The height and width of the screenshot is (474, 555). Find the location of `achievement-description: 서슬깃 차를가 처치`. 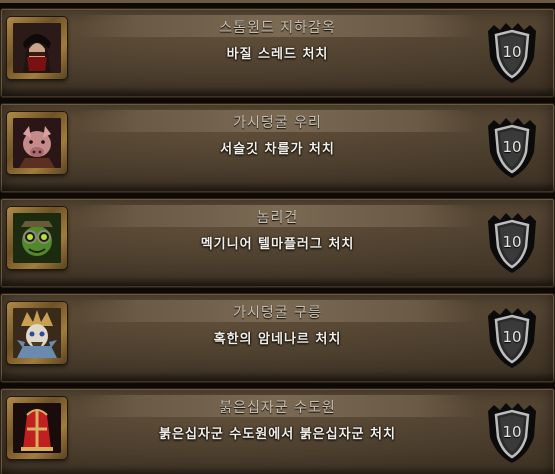

achievement-description: 서슬깃 차를가 처치 is located at coordinates (277, 149).